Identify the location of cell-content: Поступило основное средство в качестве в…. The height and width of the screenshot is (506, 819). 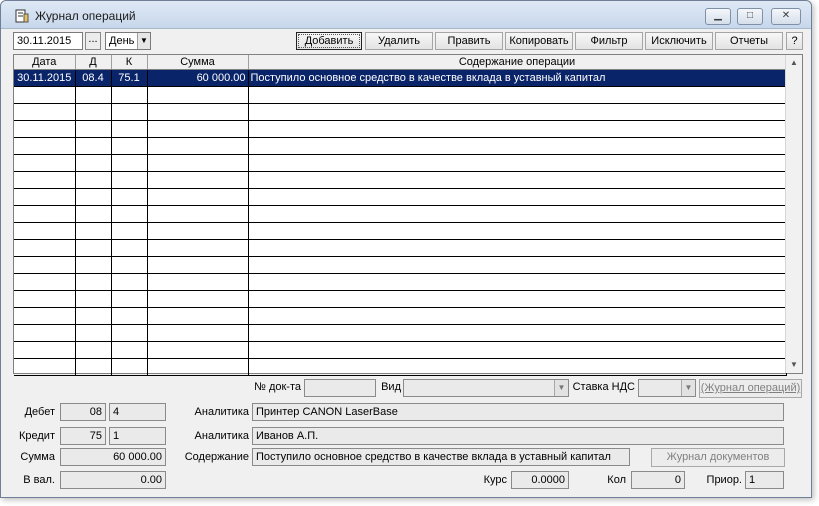
(517, 78).